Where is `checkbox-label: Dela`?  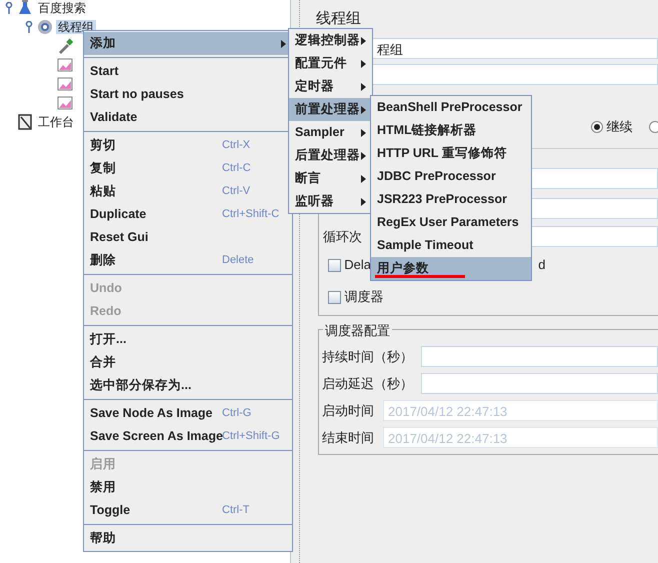 checkbox-label: Dela is located at coordinates (357, 265).